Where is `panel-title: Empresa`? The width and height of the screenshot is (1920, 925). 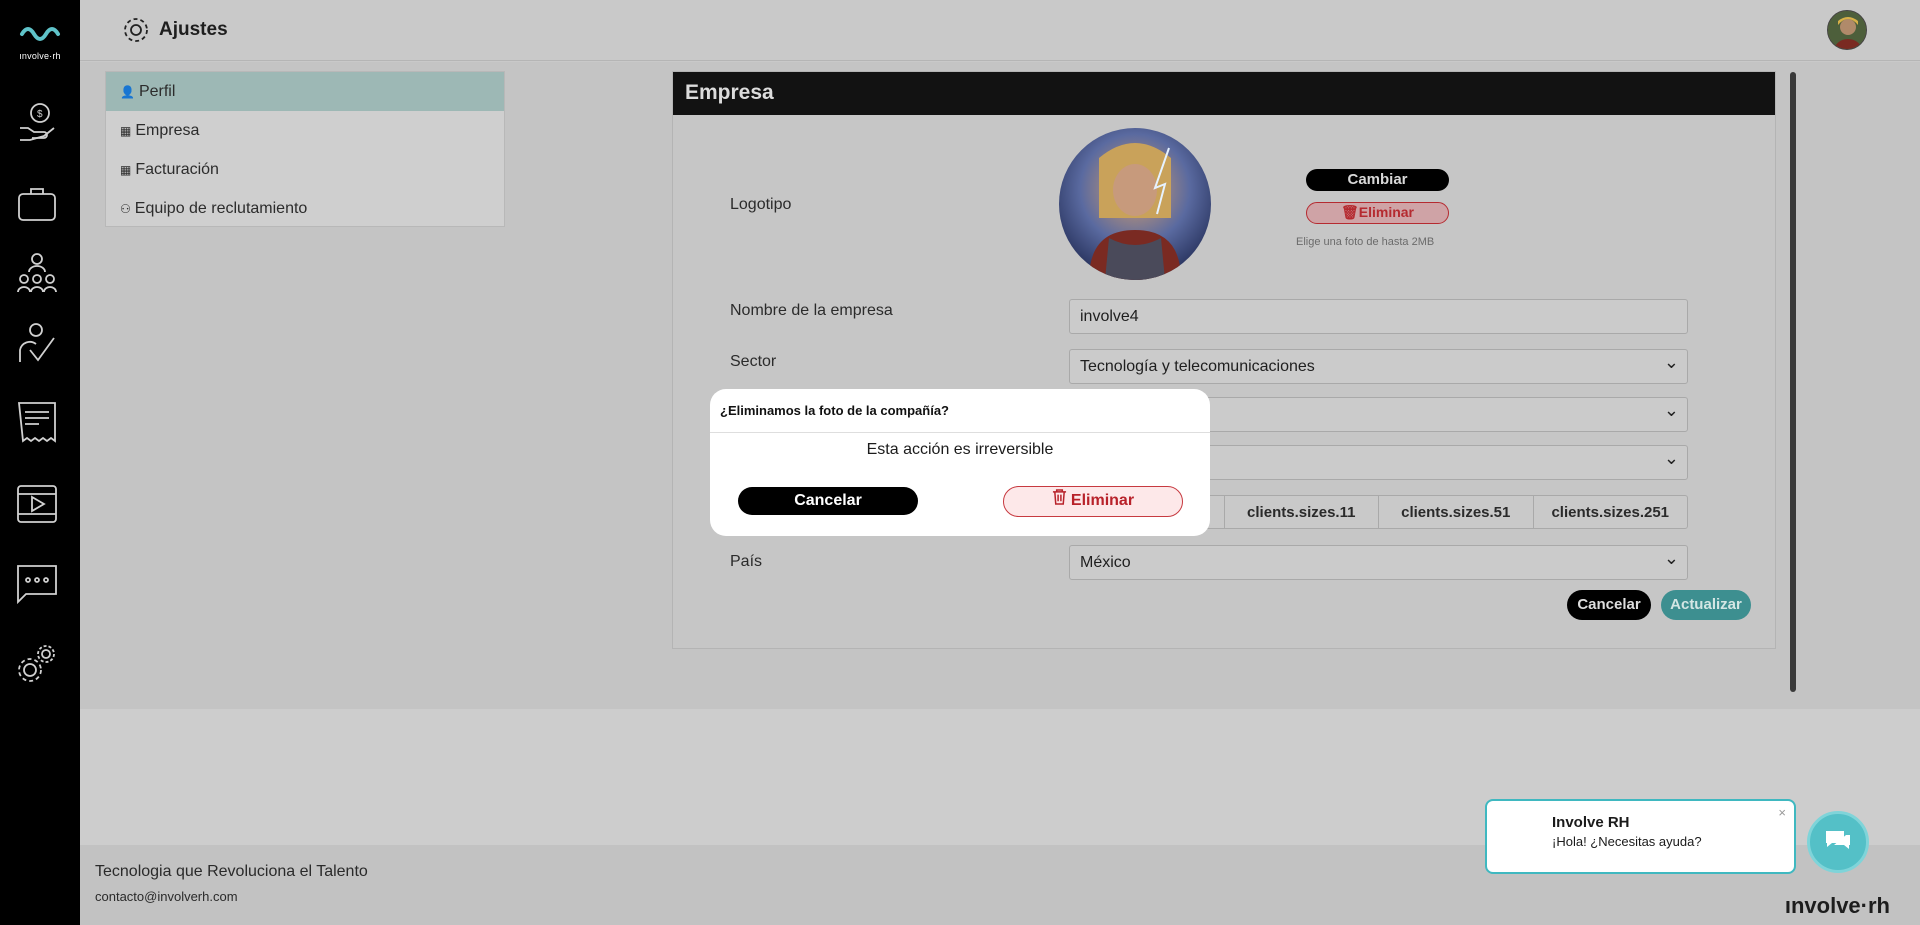
panel-title: Empresa is located at coordinates (1224, 93).